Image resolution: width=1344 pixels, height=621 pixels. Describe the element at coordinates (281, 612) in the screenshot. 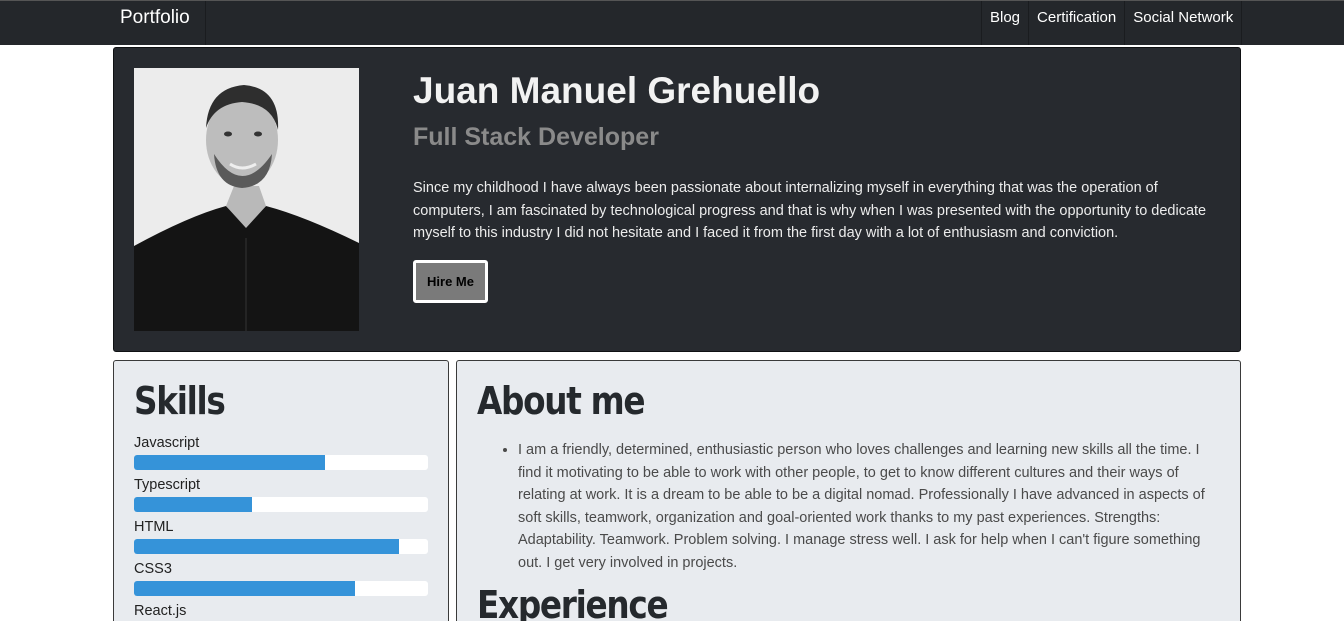

I see `skill-react: React.js` at that location.